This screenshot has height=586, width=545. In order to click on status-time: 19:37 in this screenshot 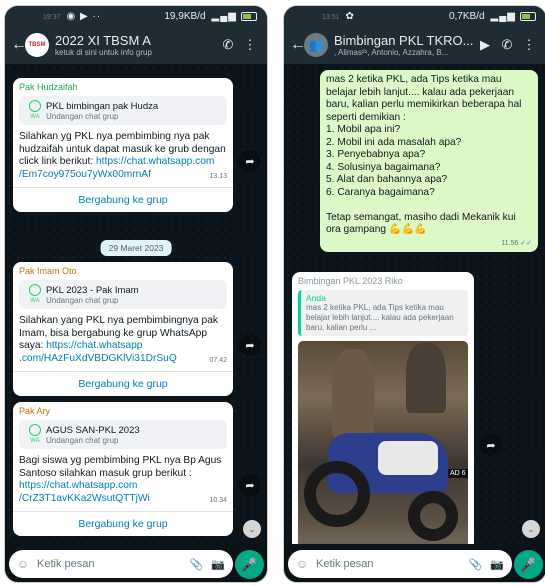, I will do `click(52, 17)`.